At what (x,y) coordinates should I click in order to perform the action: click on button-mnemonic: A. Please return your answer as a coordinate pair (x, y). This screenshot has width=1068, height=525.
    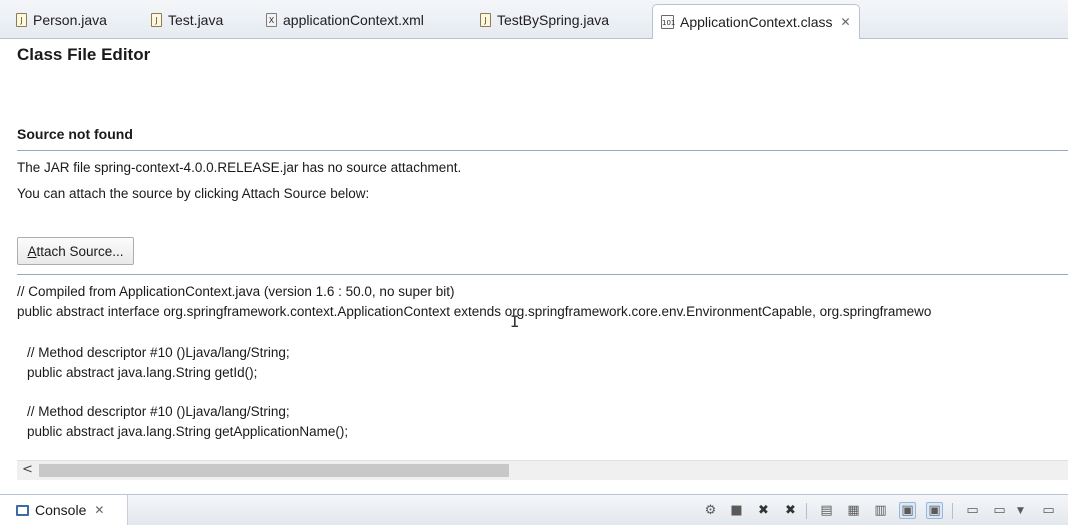
    Looking at the image, I should click on (32, 251).